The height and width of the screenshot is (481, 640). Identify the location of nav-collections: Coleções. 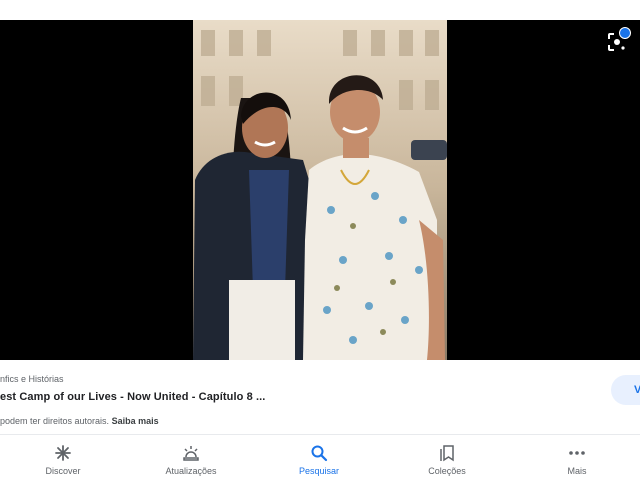
(447, 458).